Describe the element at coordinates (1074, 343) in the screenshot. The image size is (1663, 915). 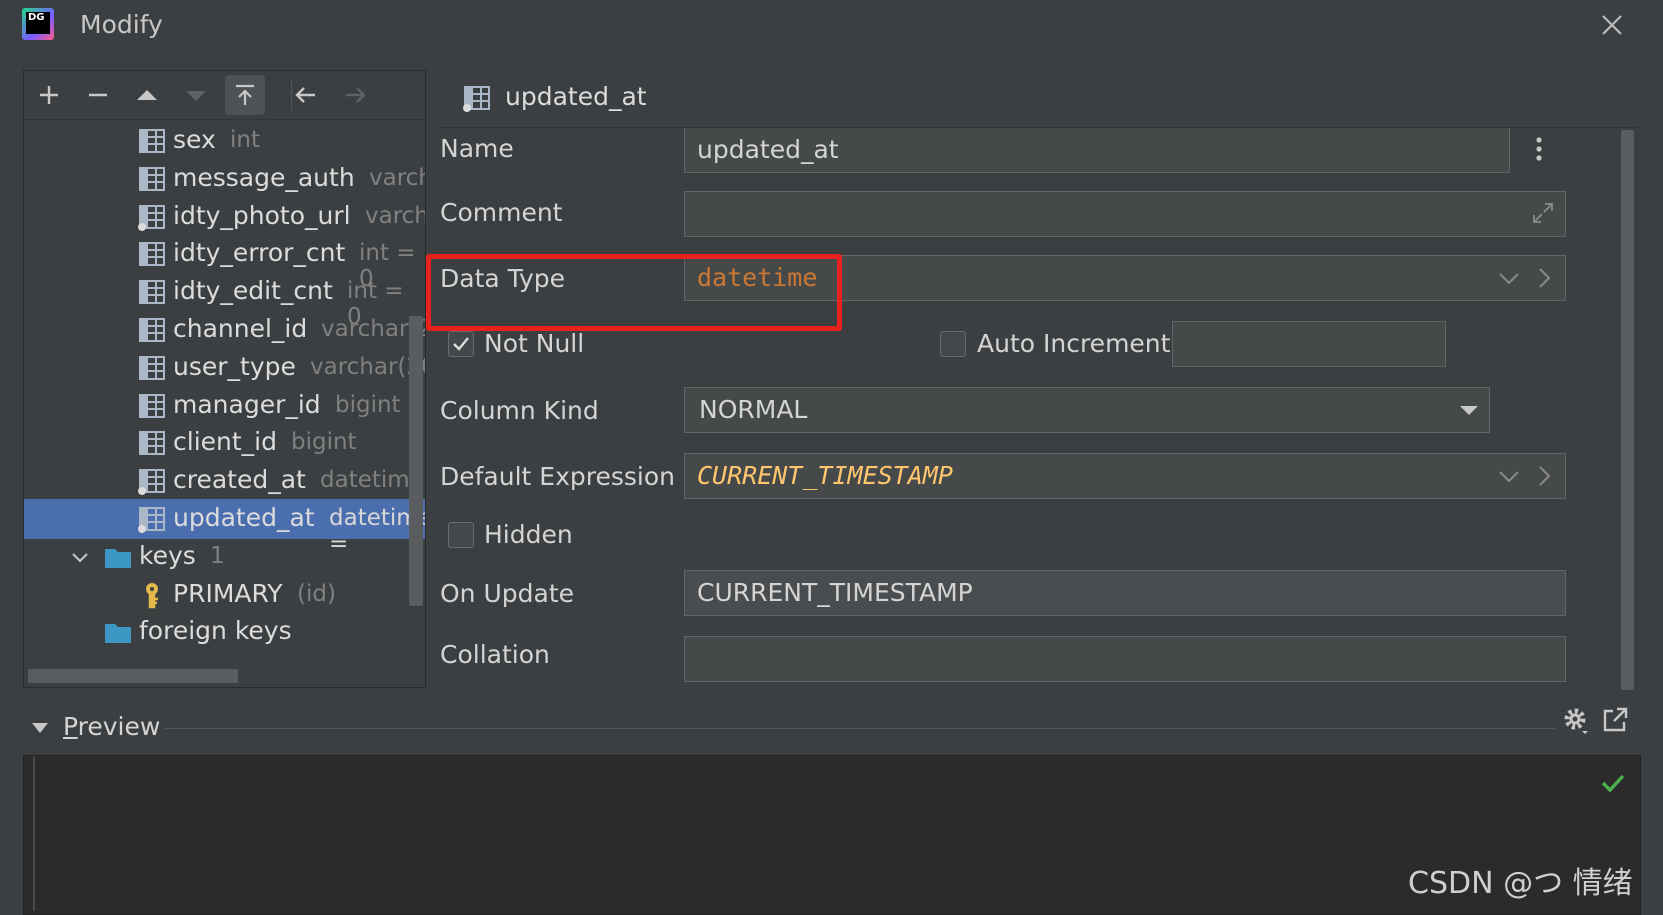
I see `auto-increment-label: Auto Increment` at that location.